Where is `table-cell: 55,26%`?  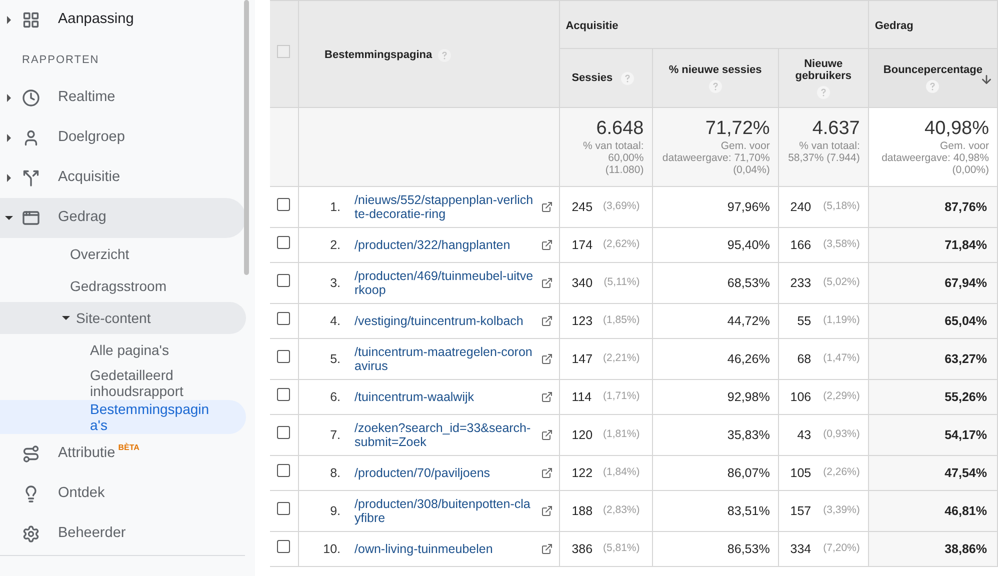 table-cell: 55,26% is located at coordinates (965, 397).